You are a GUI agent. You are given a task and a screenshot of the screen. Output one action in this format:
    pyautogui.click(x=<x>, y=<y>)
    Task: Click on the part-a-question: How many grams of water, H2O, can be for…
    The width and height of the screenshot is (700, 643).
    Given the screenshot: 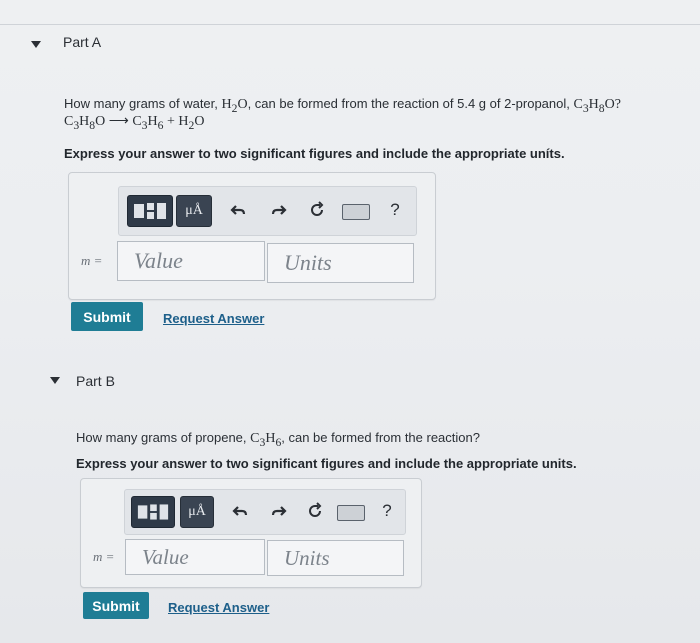 What is the action you would take?
    pyautogui.click(x=342, y=105)
    